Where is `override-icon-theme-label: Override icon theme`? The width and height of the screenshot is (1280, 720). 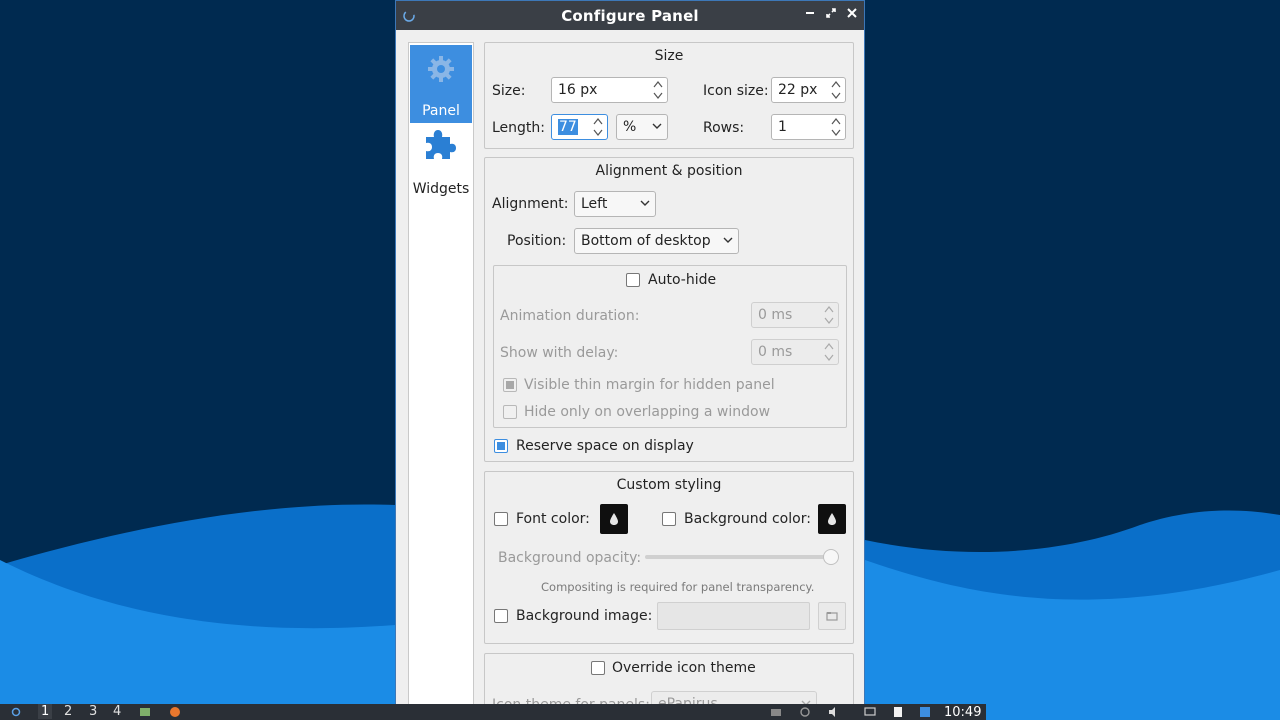 override-icon-theme-label: Override icon theme is located at coordinates (684, 668).